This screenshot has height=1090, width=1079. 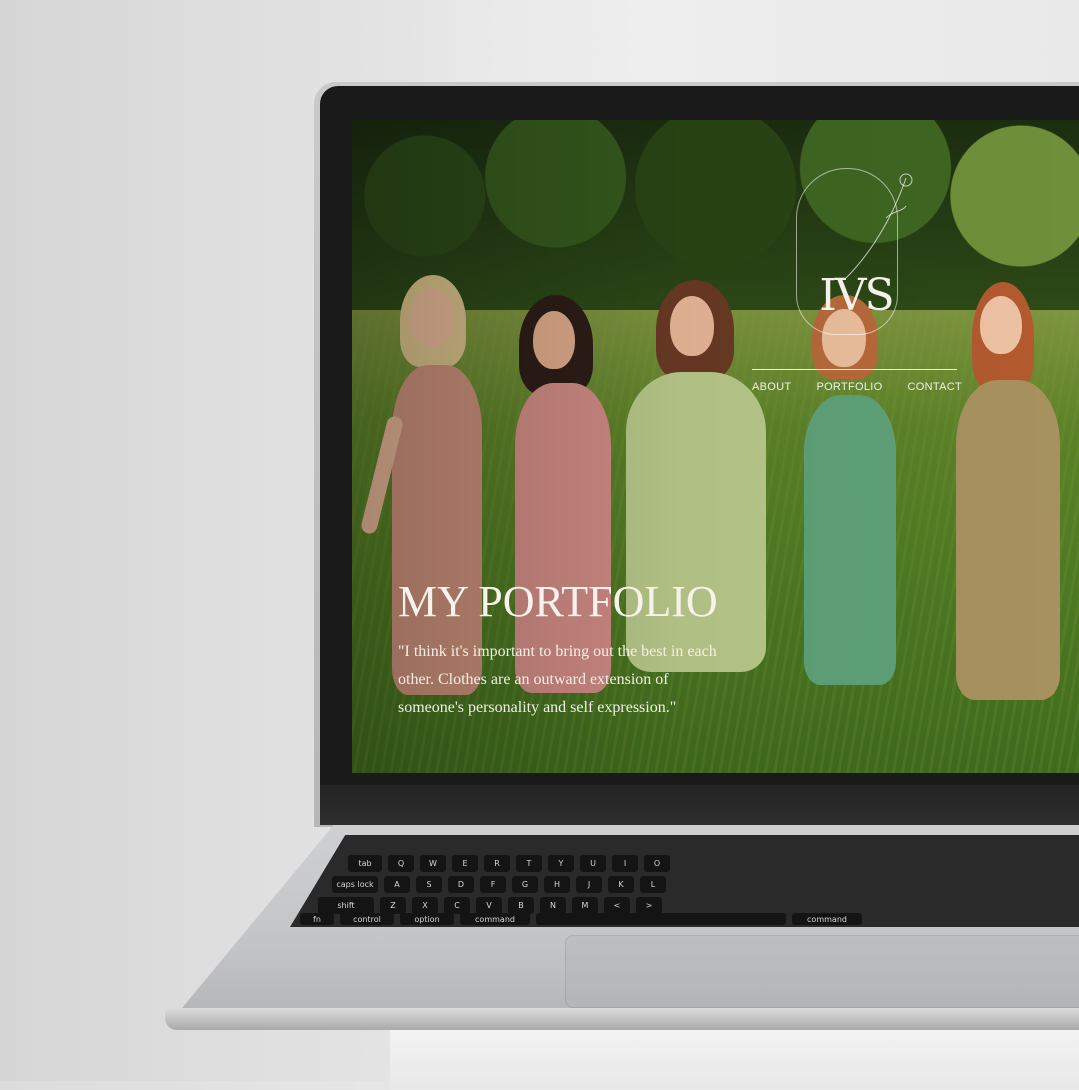 I want to click on key-k: K, so click(x=621, y=884).